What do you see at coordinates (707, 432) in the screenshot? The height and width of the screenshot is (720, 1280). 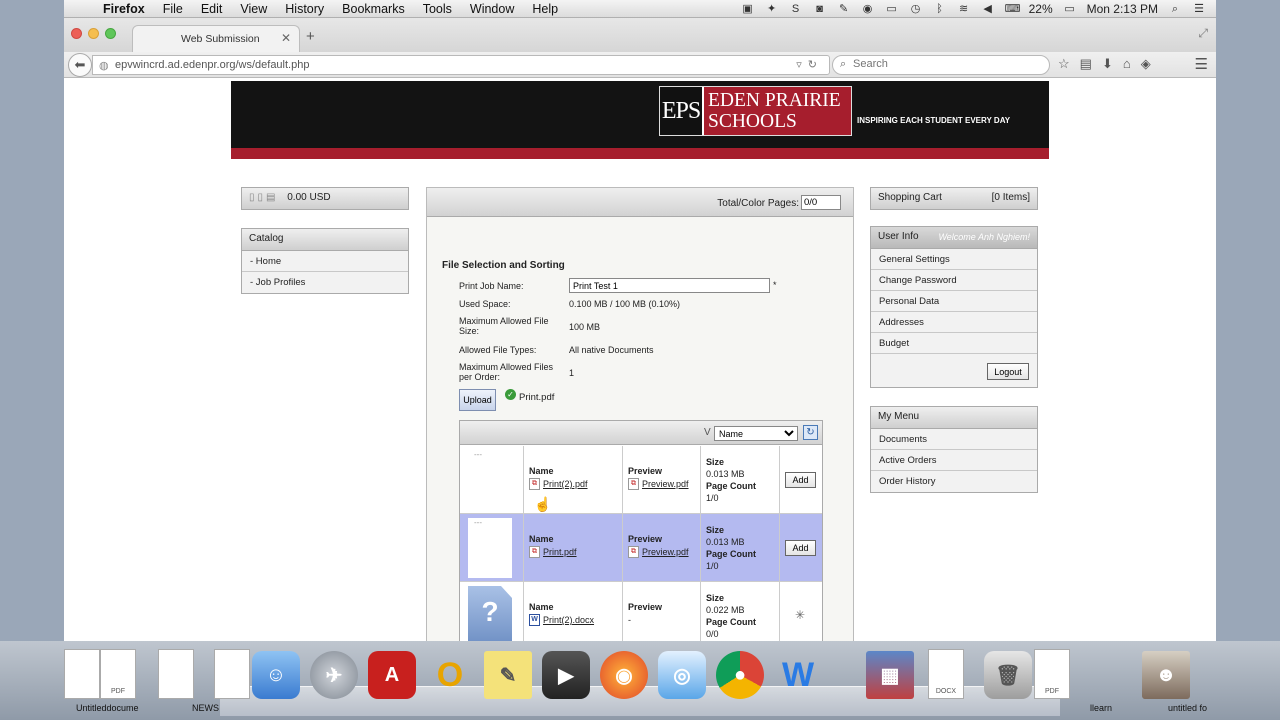 I see `sort-direction-icon: V` at bounding box center [707, 432].